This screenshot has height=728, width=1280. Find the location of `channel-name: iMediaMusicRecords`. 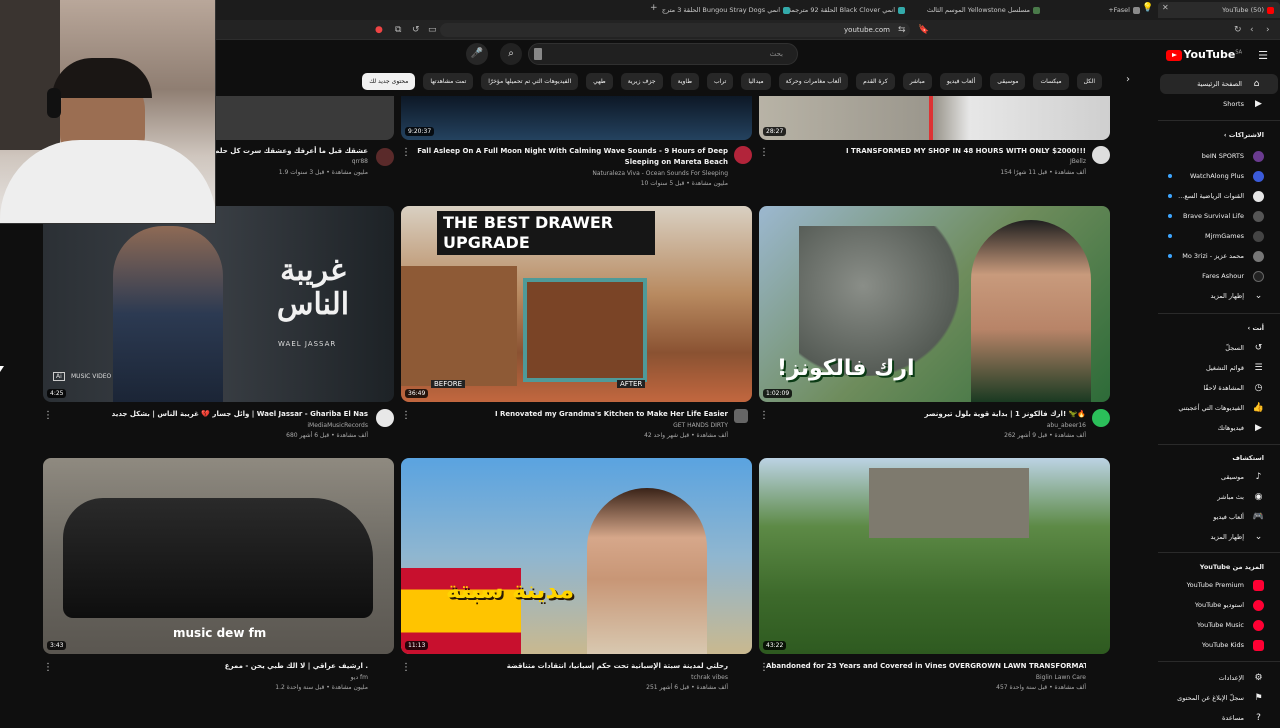

channel-name: iMediaMusicRecords is located at coordinates (337, 425).